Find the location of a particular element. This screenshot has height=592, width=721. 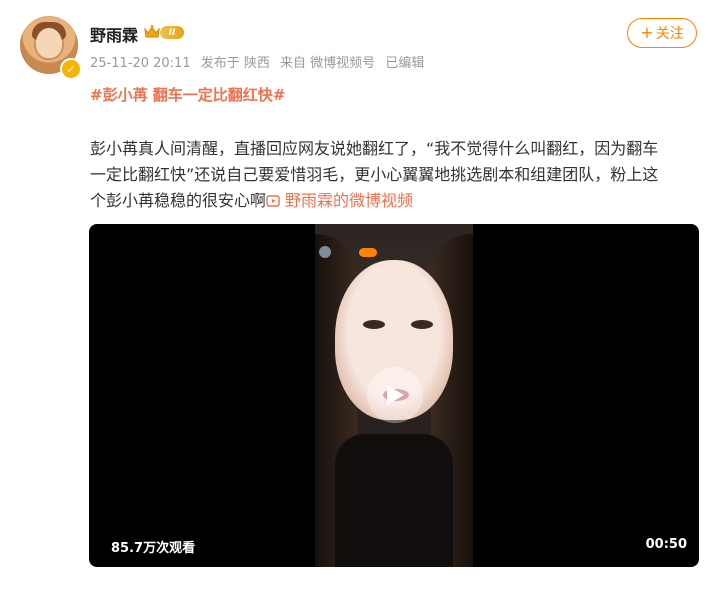

thumbnail-avatar is located at coordinates (325, 252).